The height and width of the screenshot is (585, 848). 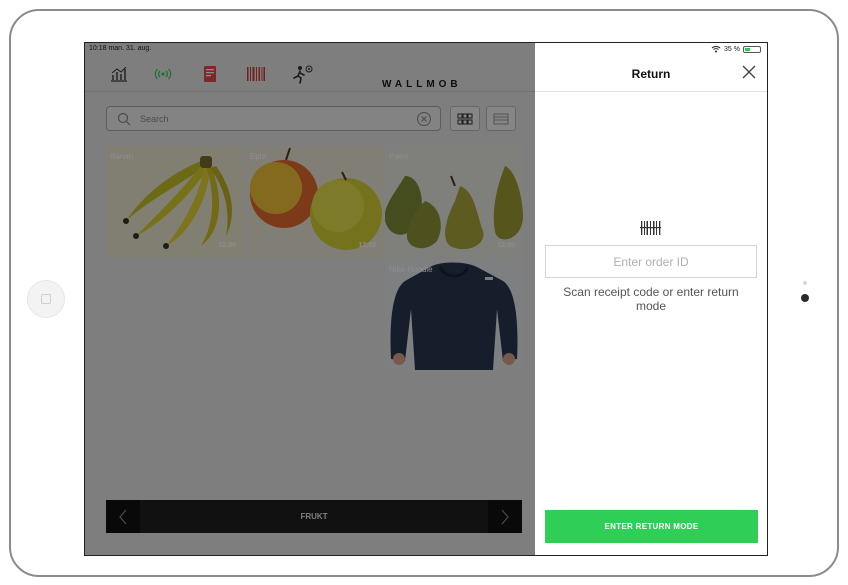 What do you see at coordinates (747, 49) in the screenshot?
I see `battery-fill` at bounding box center [747, 49].